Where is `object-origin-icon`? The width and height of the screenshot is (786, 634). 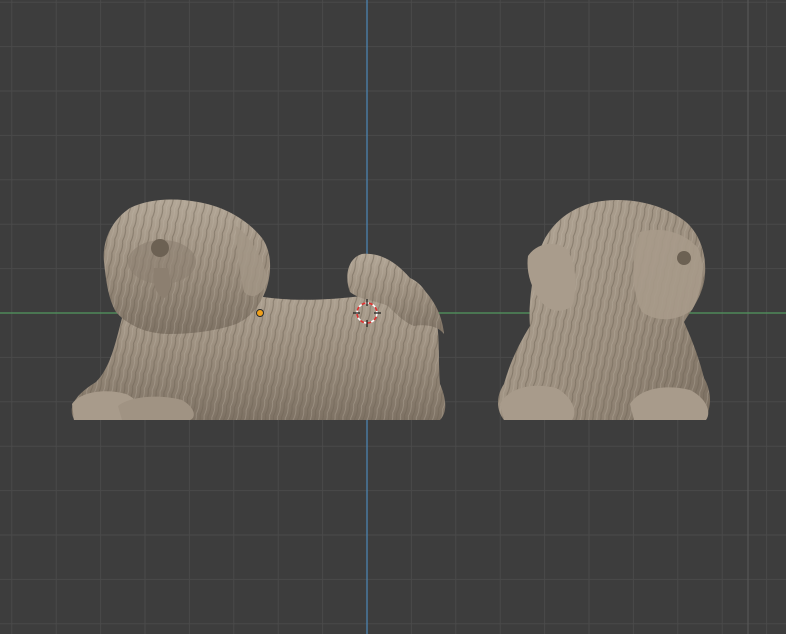 object-origin-icon is located at coordinates (260, 313).